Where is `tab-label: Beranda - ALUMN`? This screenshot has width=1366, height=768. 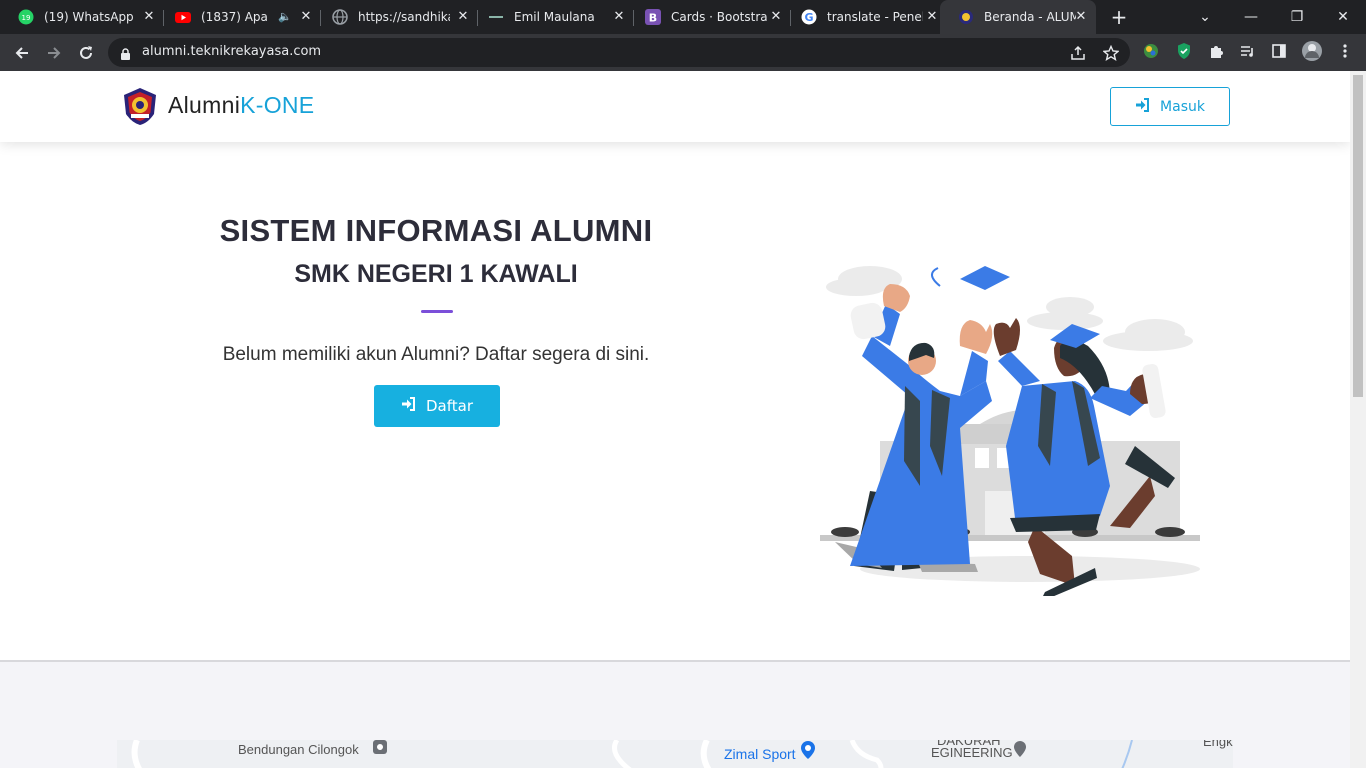 tab-label: Beranda - ALUMN is located at coordinates (1030, 17).